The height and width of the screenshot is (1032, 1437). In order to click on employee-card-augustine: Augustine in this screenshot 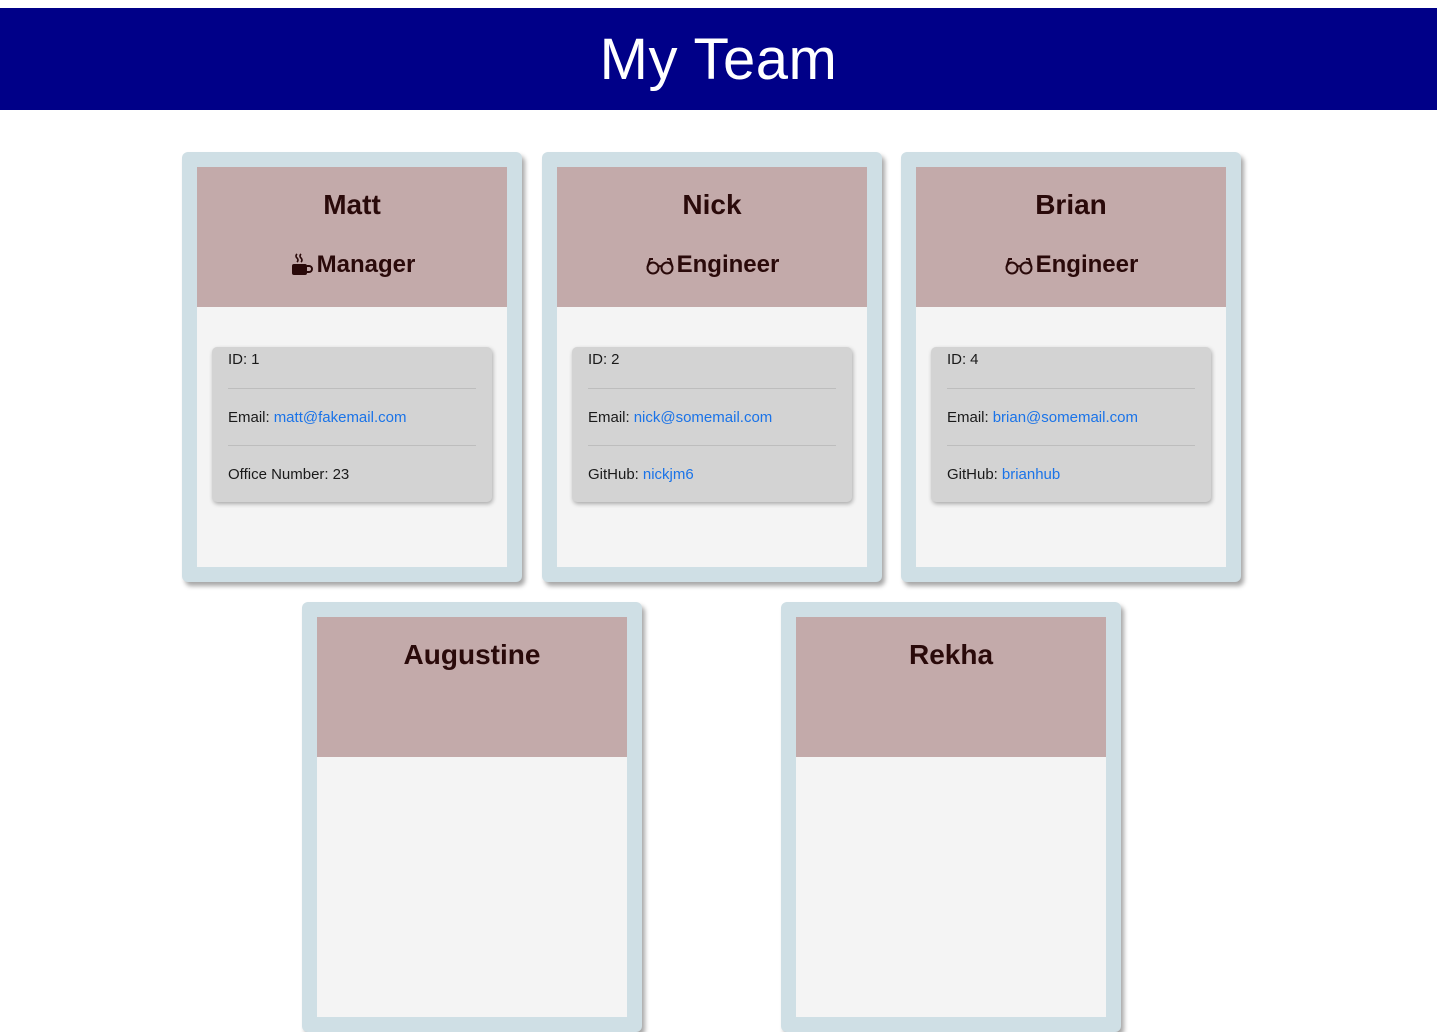, I will do `click(472, 817)`.